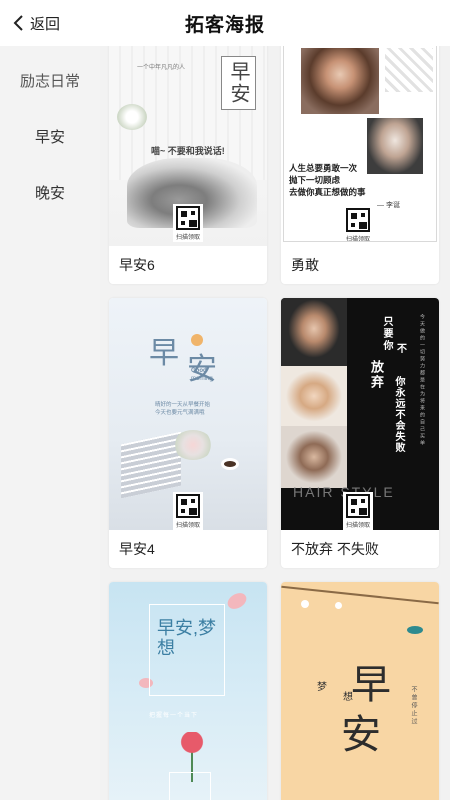 The width and height of the screenshot is (450, 800). Describe the element at coordinates (202, 379) in the screenshot. I see `morning-text: morning` at that location.